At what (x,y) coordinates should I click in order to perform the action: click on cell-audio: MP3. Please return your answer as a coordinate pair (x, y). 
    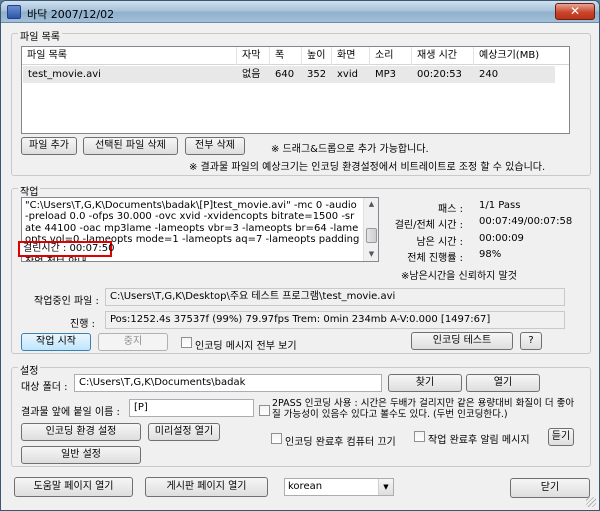
    Looking at the image, I should click on (386, 74).